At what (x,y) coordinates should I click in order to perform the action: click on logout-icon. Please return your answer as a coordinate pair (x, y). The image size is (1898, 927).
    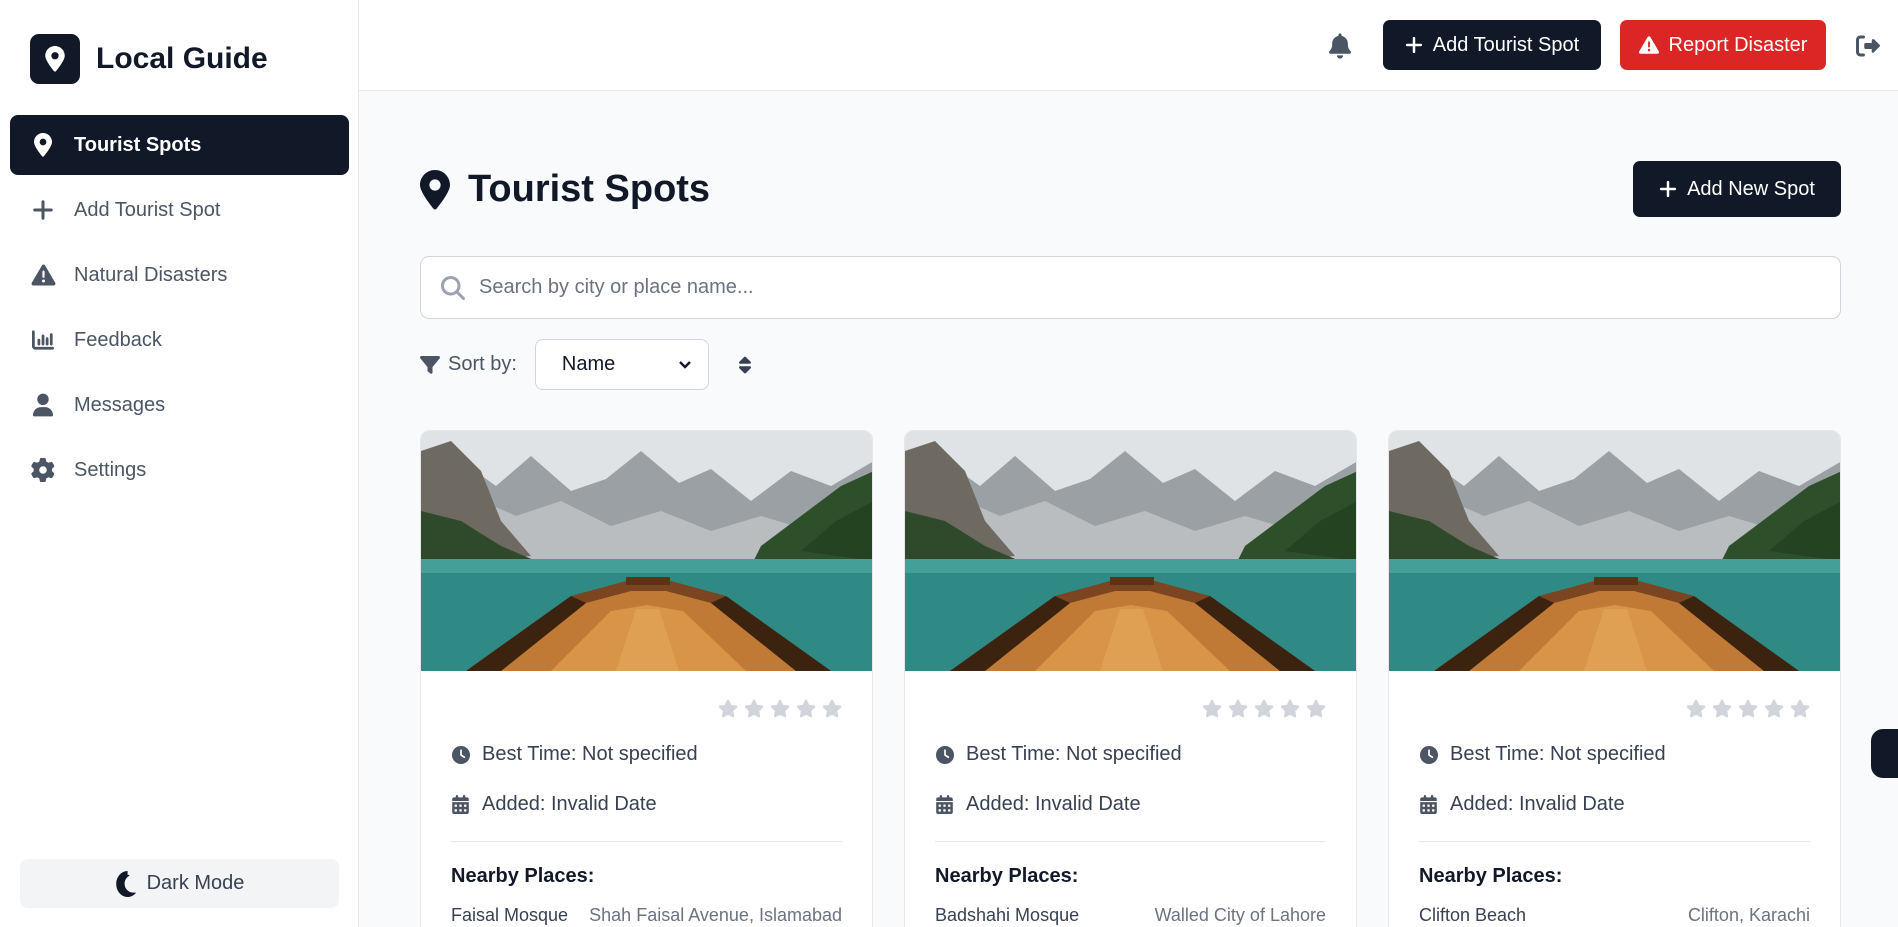
    Looking at the image, I should click on (1868, 46).